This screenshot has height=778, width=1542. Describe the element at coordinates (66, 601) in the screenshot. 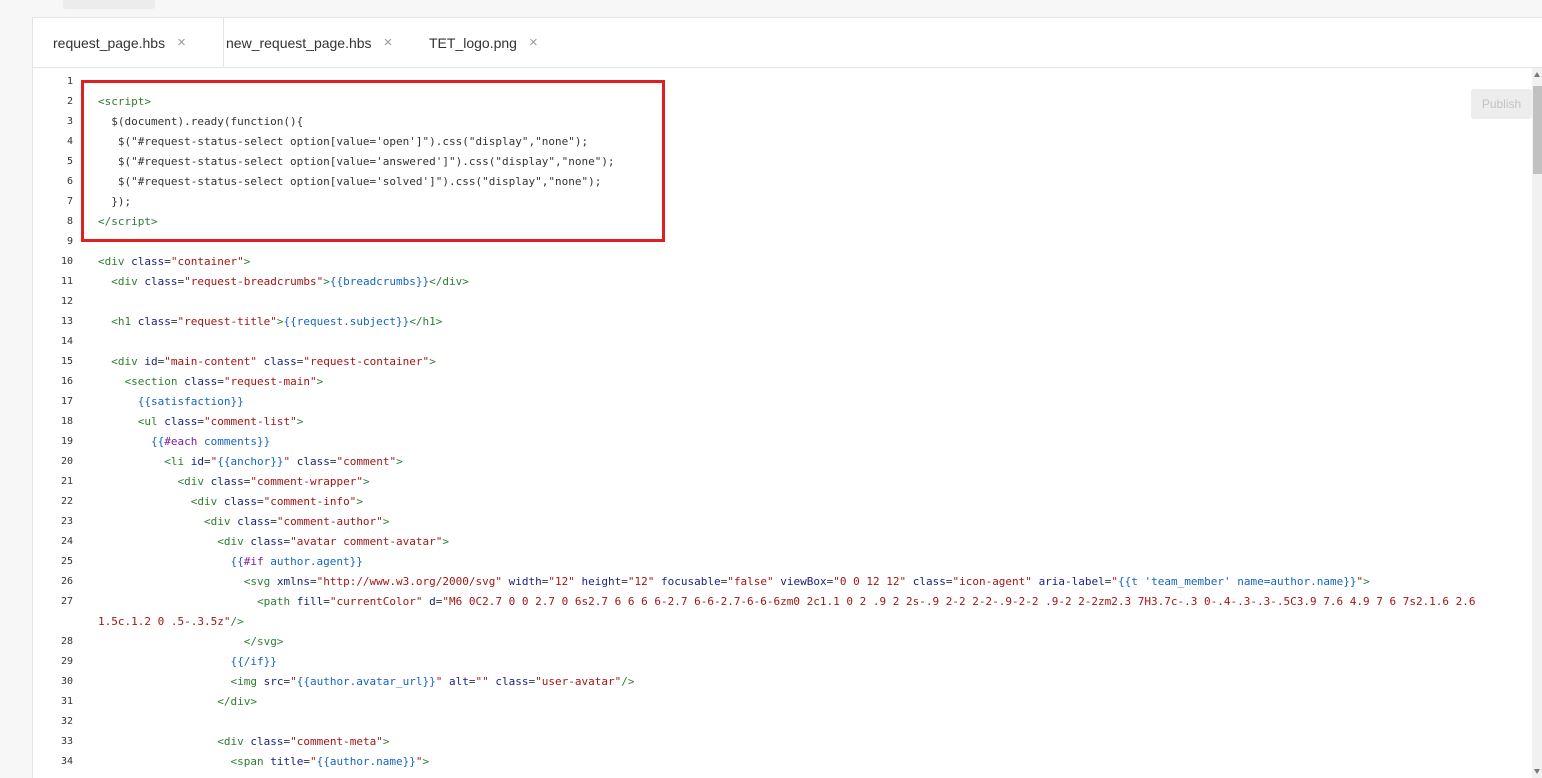

I see `line-number: 27` at that location.